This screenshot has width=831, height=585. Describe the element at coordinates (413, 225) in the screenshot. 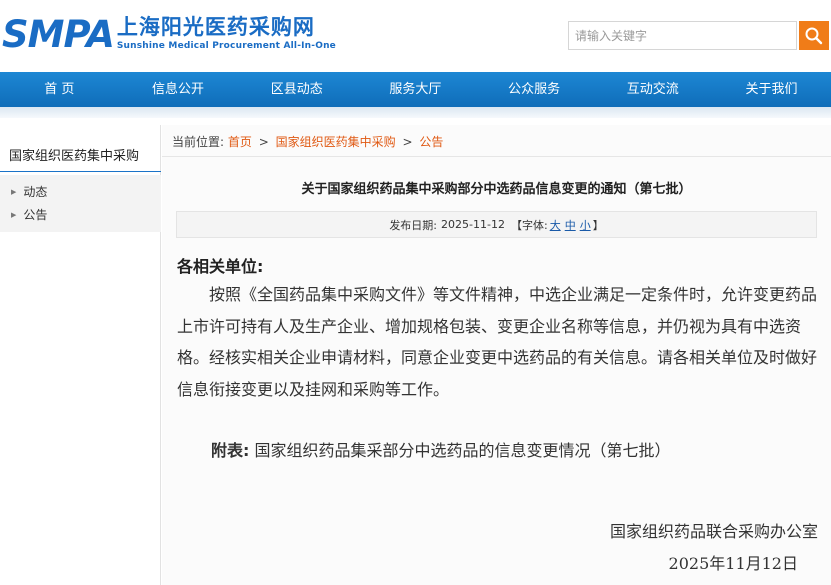

I see `publish-date-label: 发布日期:` at that location.